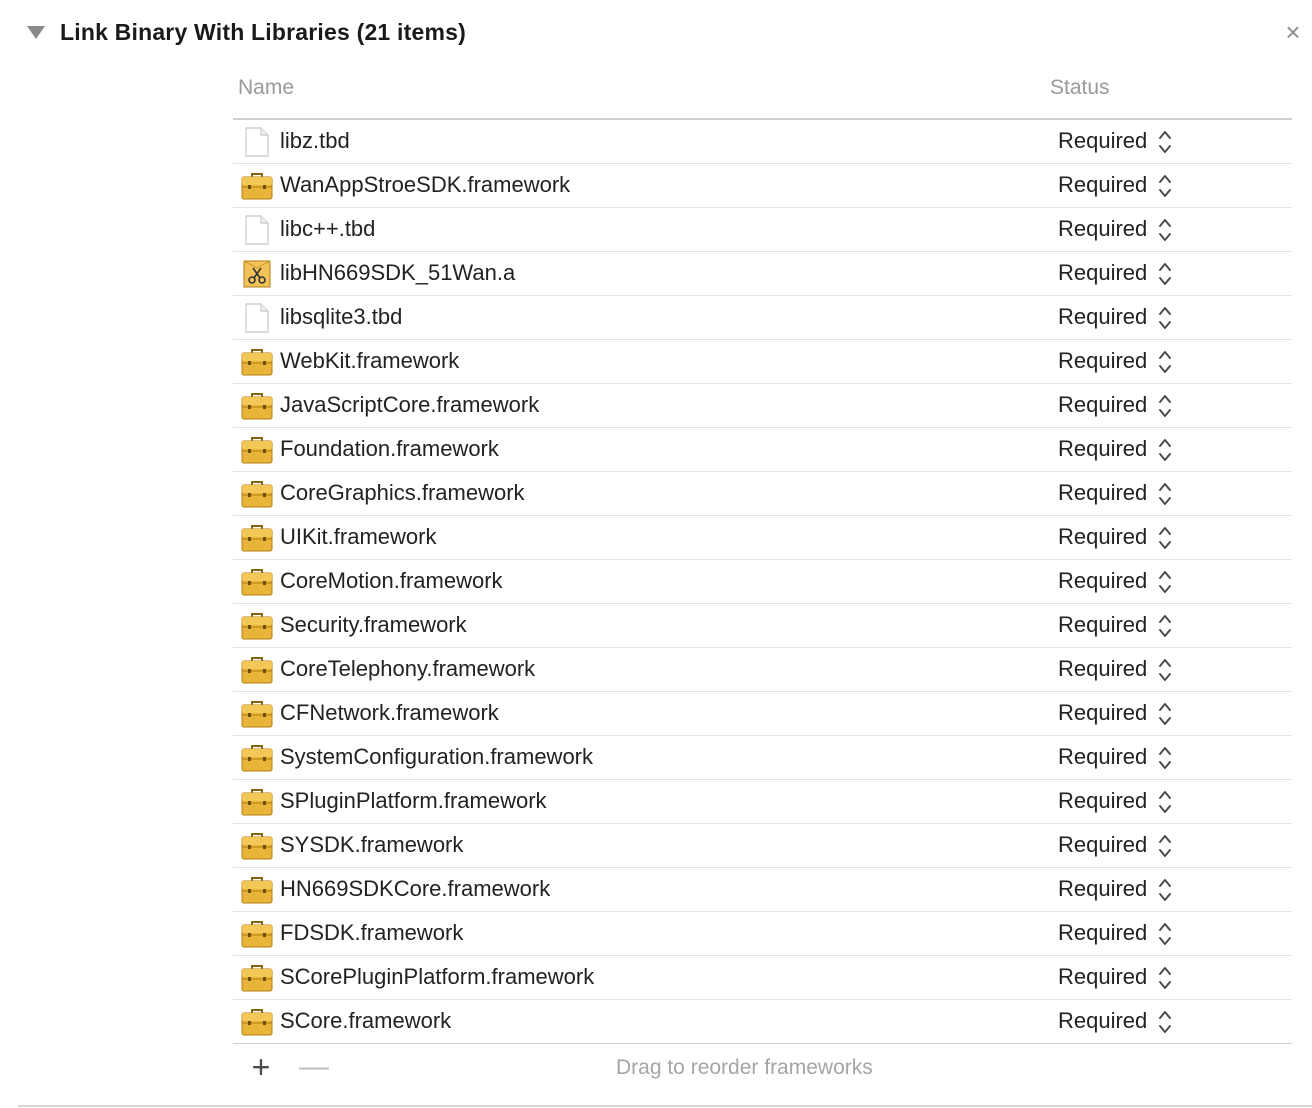 This screenshot has width=1312, height=1108. What do you see at coordinates (762, 890) in the screenshot?
I see `table-row: HN669SDKCore.framework Required` at bounding box center [762, 890].